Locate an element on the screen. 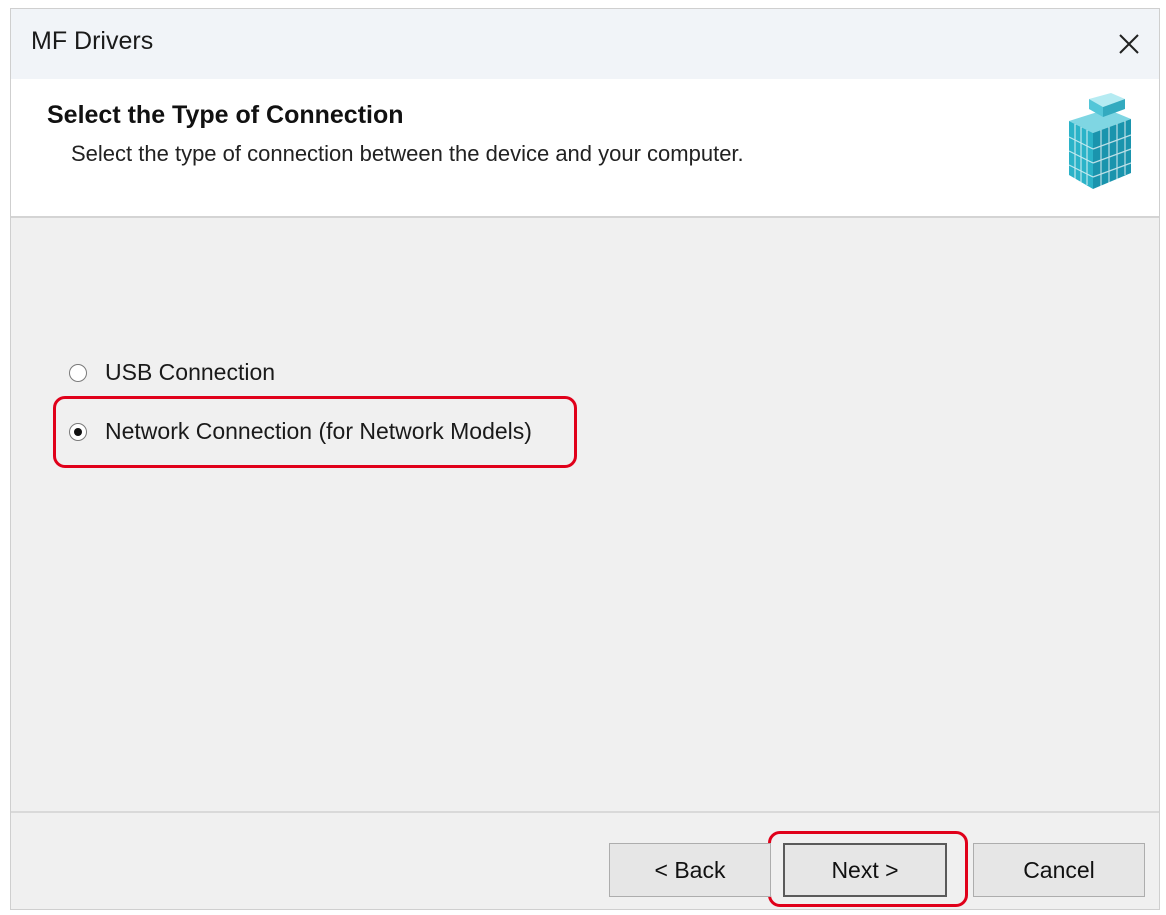 Image resolution: width=1166 pixels, height=915 pixels. window-title: MF Drivers is located at coordinates (92, 41).